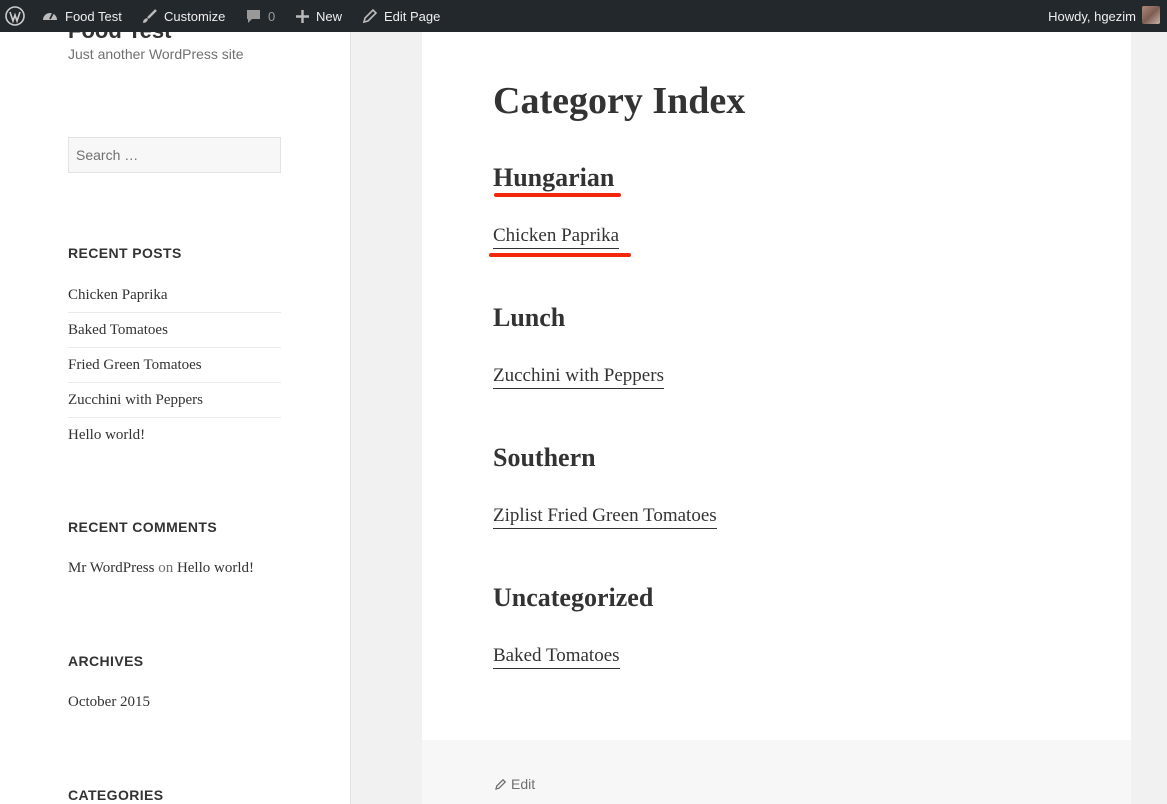  What do you see at coordinates (605, 517) in the screenshot?
I see `post-link: Ziplist Fried Green Tomatoes` at bounding box center [605, 517].